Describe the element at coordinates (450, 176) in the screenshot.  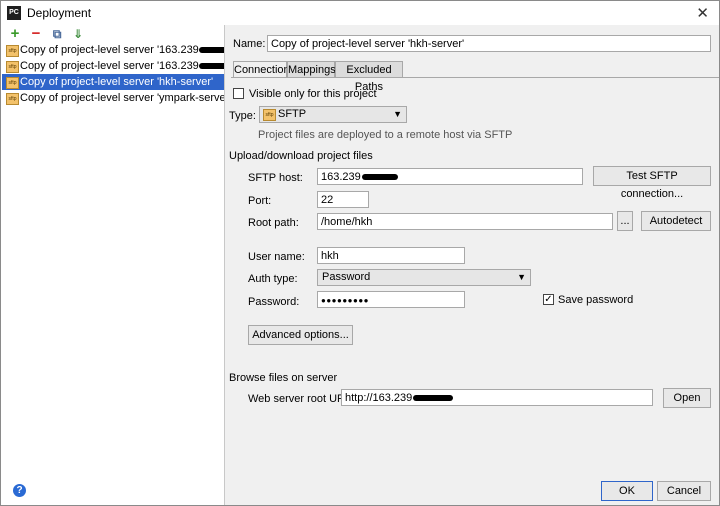
I see `host-input: 163.239` at that location.